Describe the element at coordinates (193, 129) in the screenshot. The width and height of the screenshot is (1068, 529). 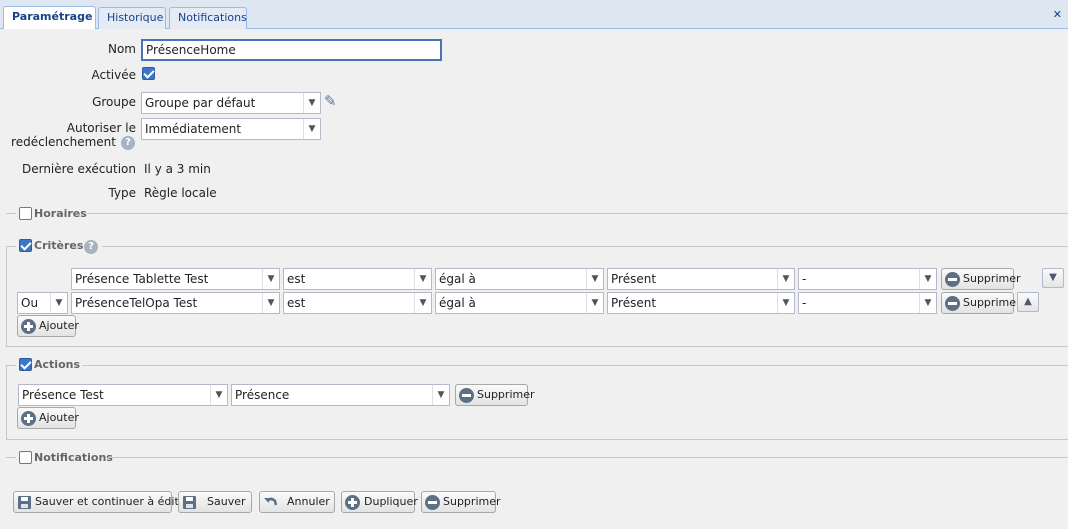
I see `autoriser-select-value: Immédiatement` at that location.